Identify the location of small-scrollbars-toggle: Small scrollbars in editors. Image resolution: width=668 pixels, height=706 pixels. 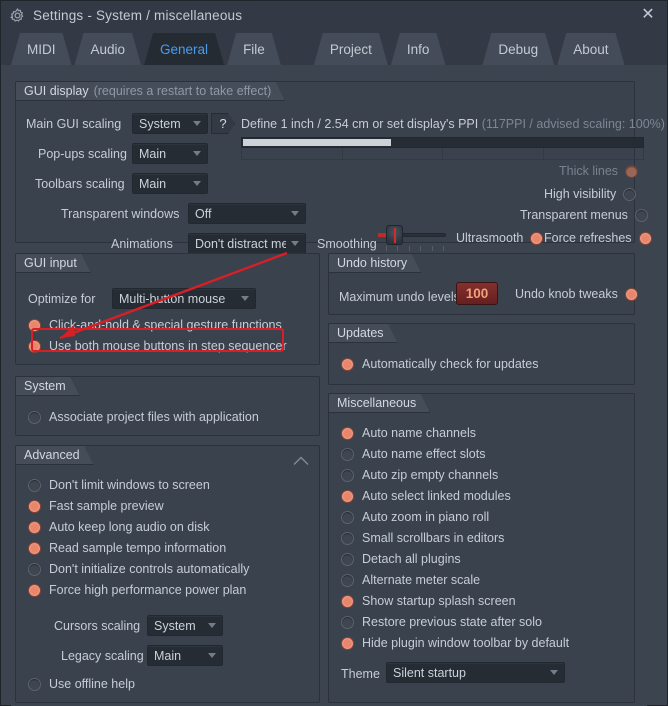
(422, 538).